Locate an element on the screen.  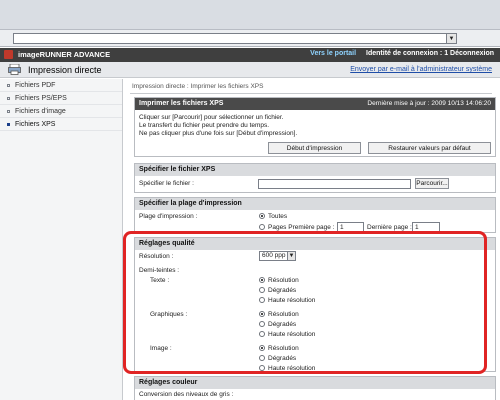
file-path-input is located at coordinates (334, 184).